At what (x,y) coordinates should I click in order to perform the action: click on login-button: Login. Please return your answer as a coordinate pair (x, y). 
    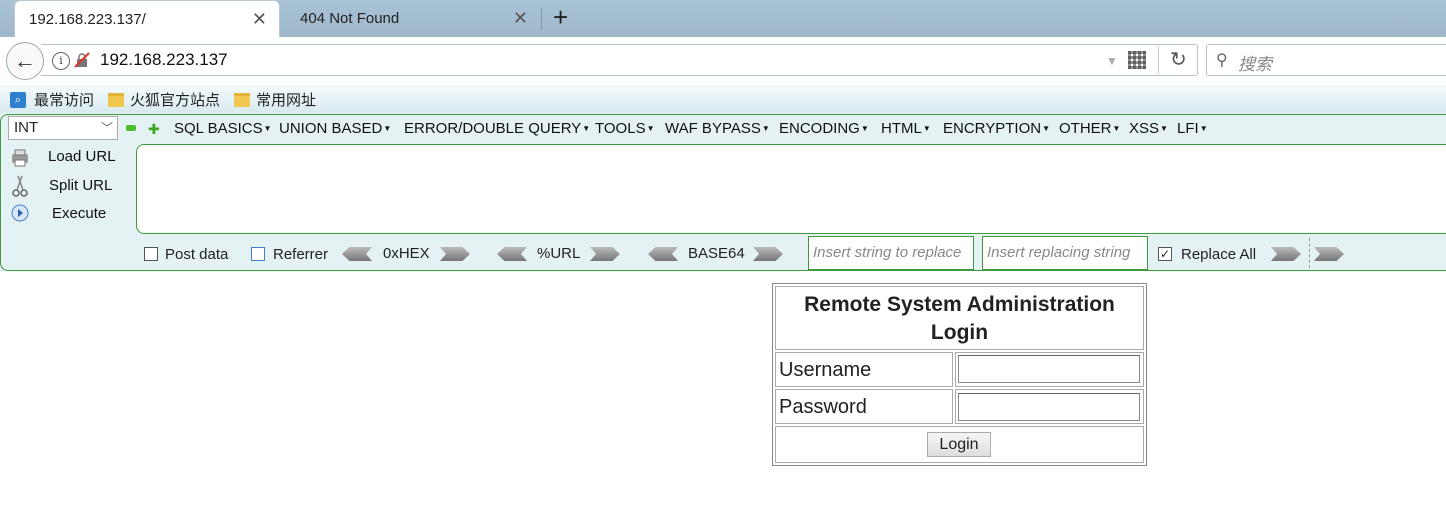
    Looking at the image, I should click on (959, 444).